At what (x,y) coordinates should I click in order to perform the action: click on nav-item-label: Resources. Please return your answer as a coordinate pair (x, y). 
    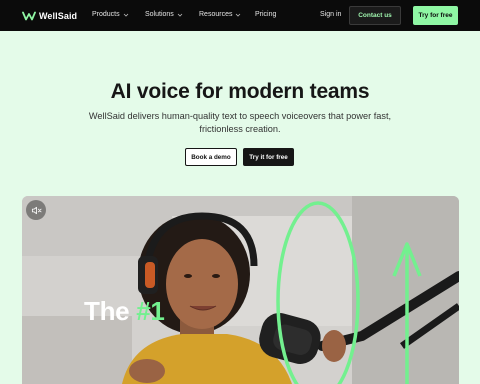
    Looking at the image, I should click on (216, 14).